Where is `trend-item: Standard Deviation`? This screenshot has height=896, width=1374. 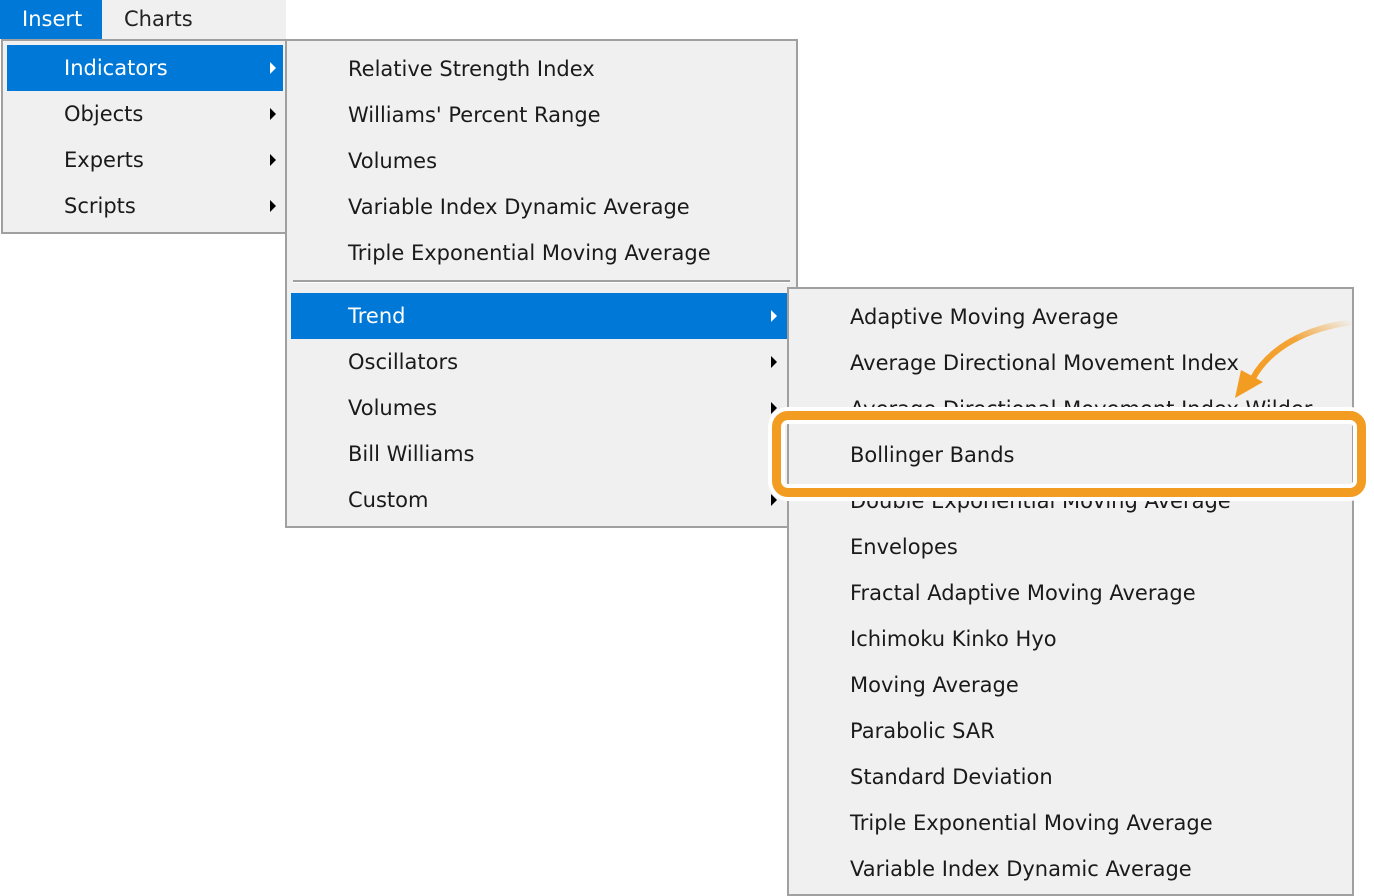
trend-item: Standard Deviation is located at coordinates (1070, 777).